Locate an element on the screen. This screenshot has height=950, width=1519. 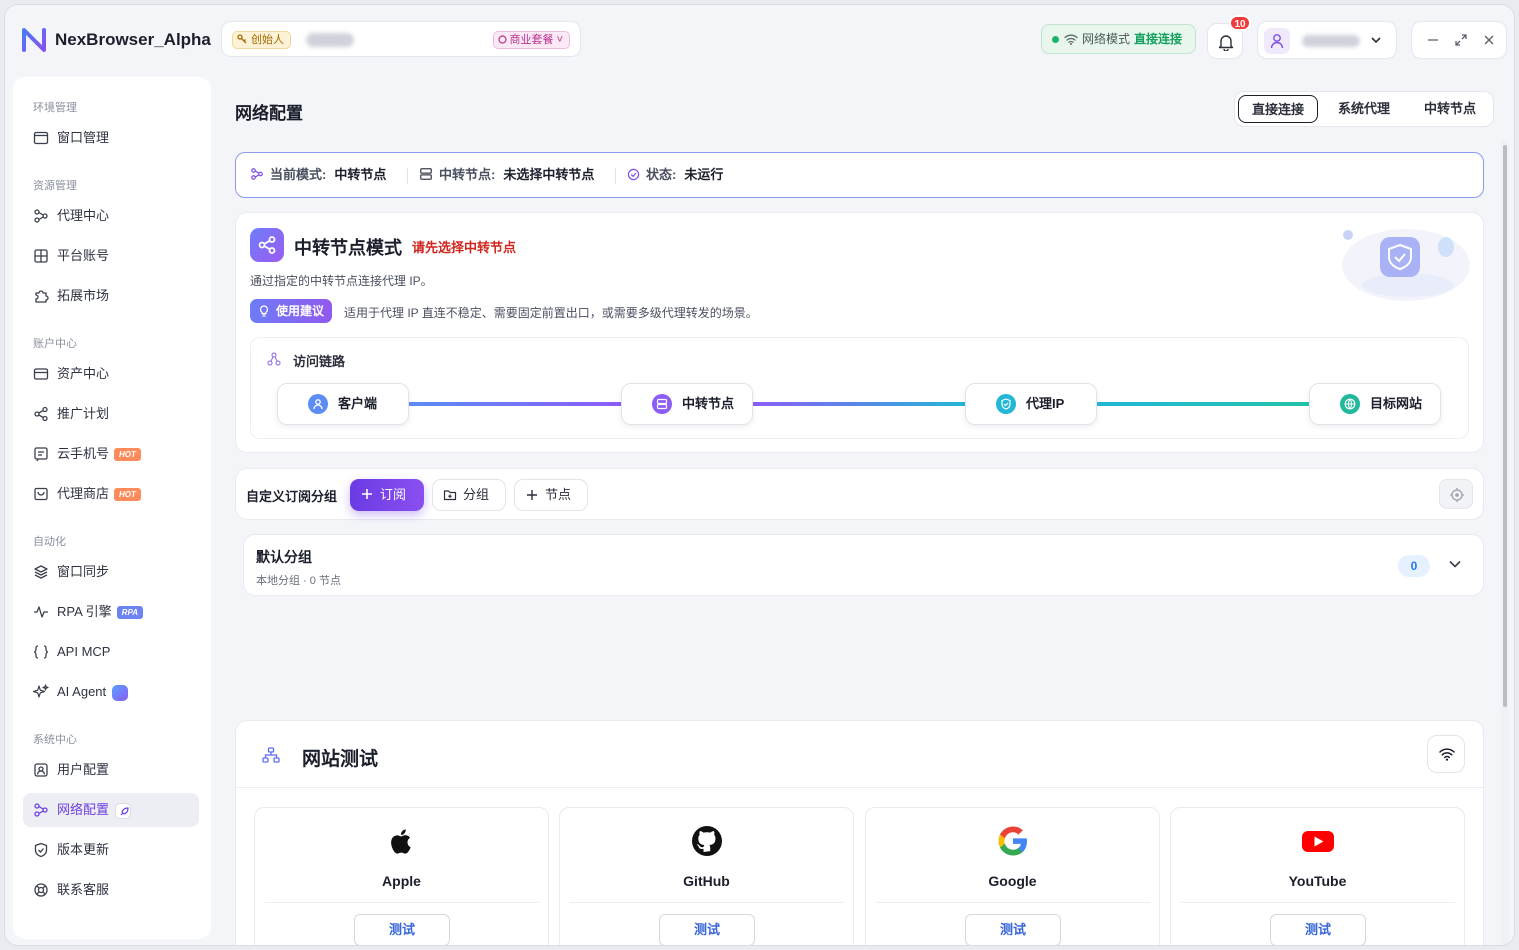
sidebar-item-extension-market: 拓展市场 is located at coordinates (111, 296).